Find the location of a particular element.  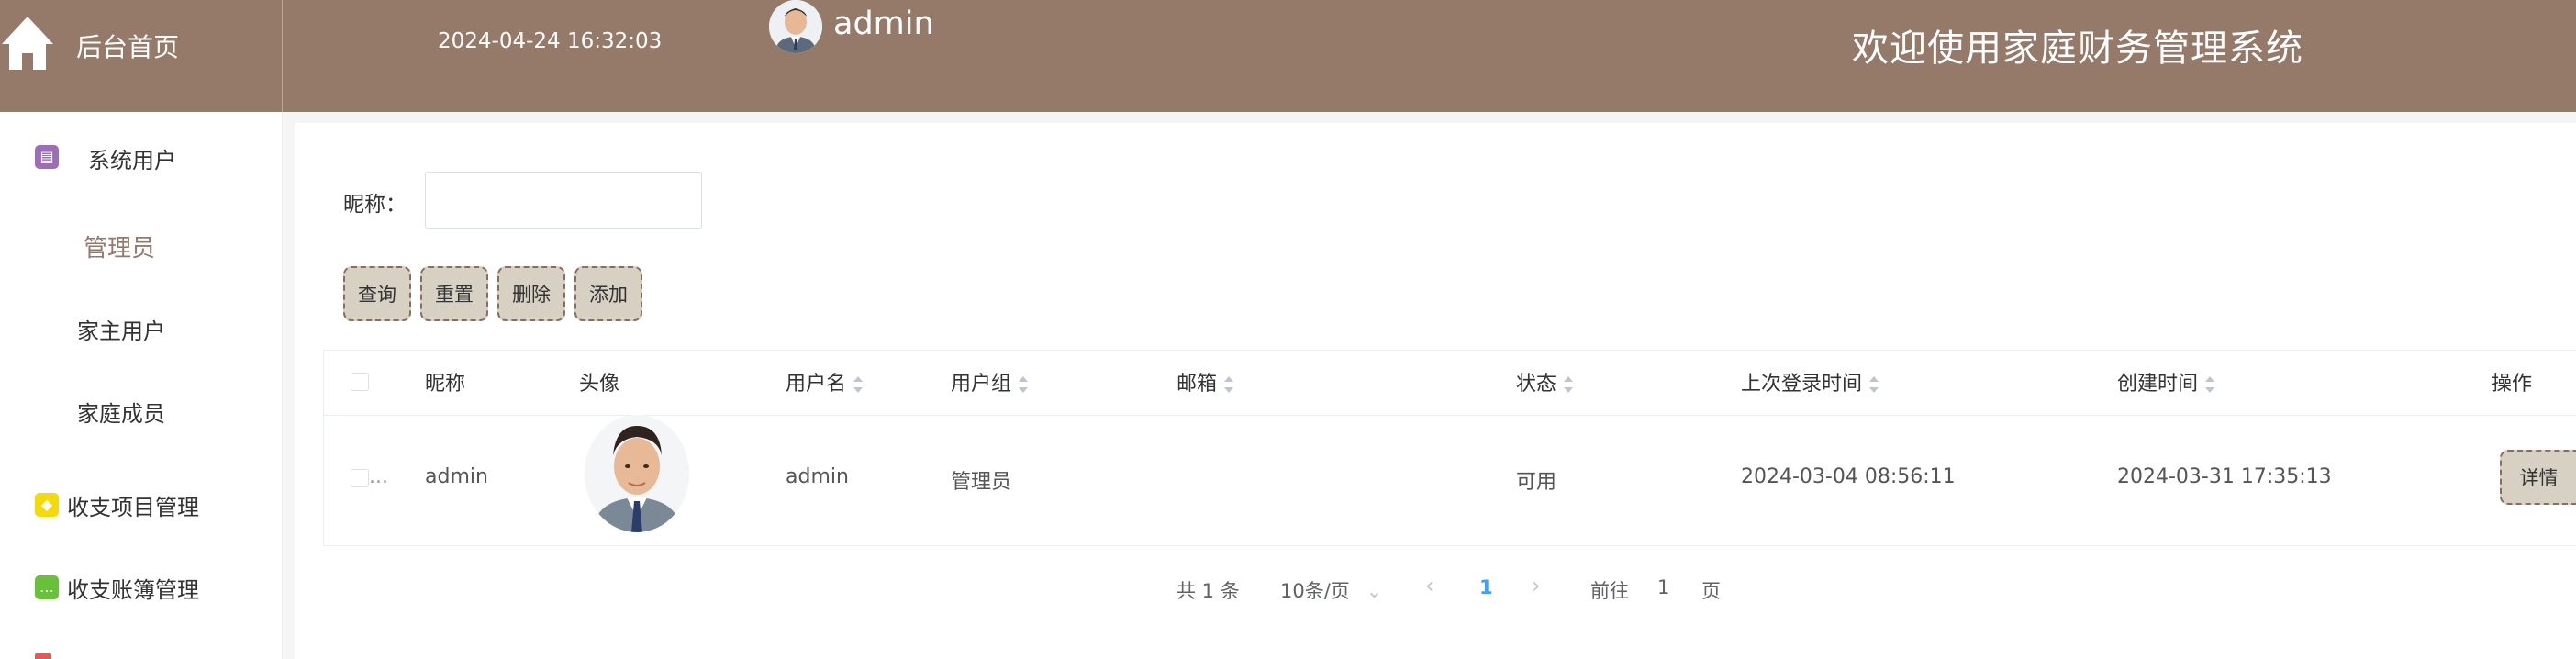

current-datetime: 2024-04-24 16:32:03 is located at coordinates (550, 41).